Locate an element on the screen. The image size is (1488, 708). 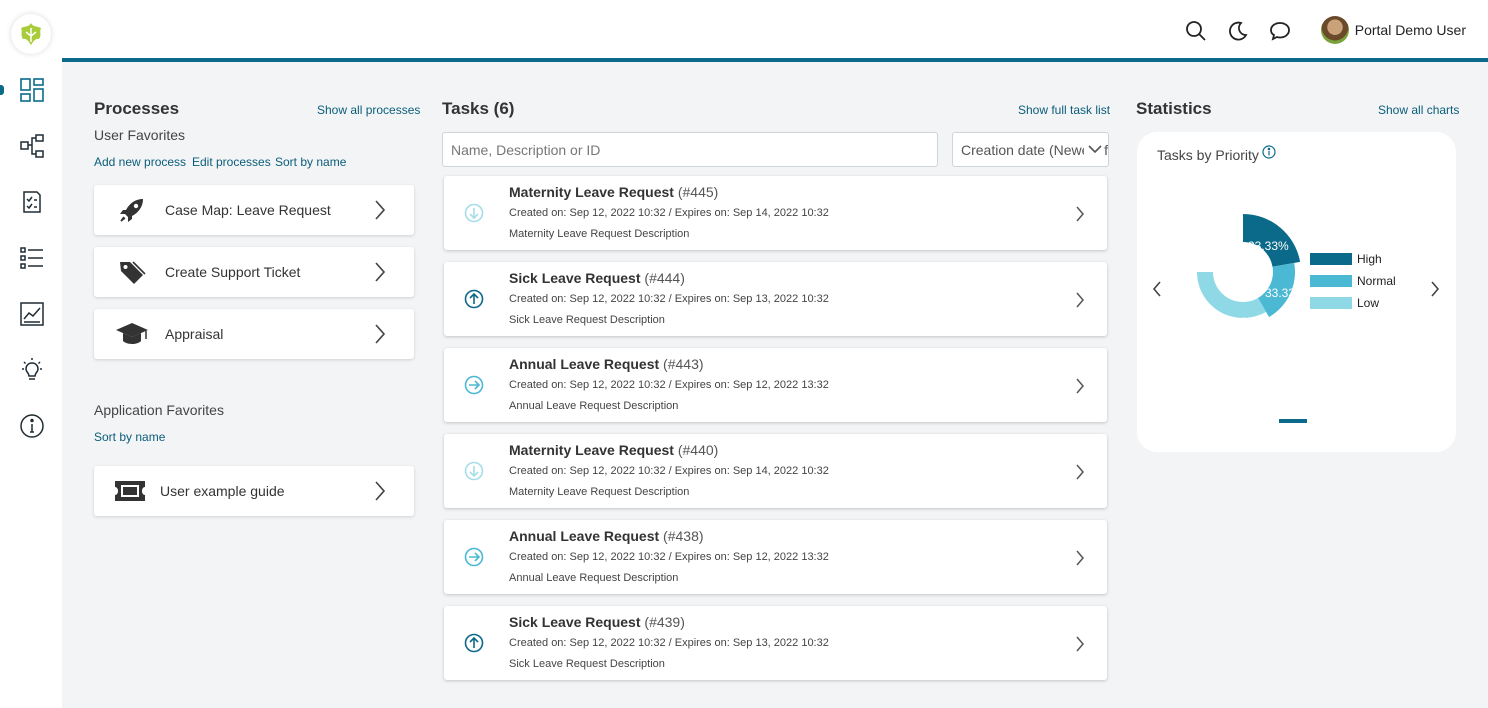
chat-button is located at coordinates (1280, 31).